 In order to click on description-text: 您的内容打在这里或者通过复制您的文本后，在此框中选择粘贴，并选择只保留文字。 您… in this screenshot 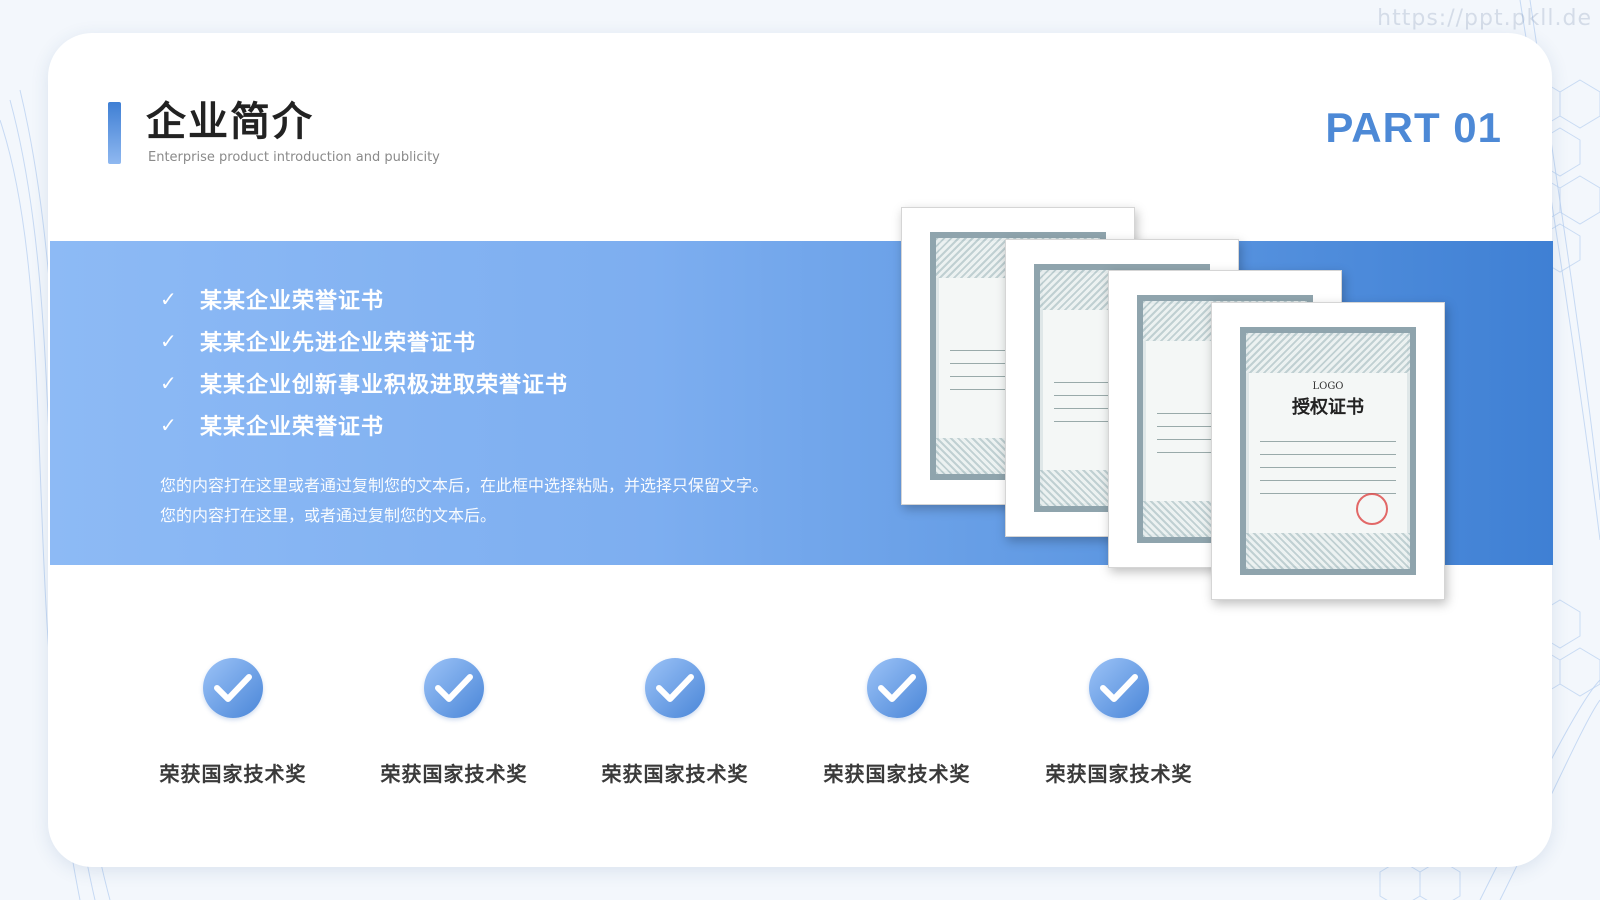, I will do `click(464, 501)`.